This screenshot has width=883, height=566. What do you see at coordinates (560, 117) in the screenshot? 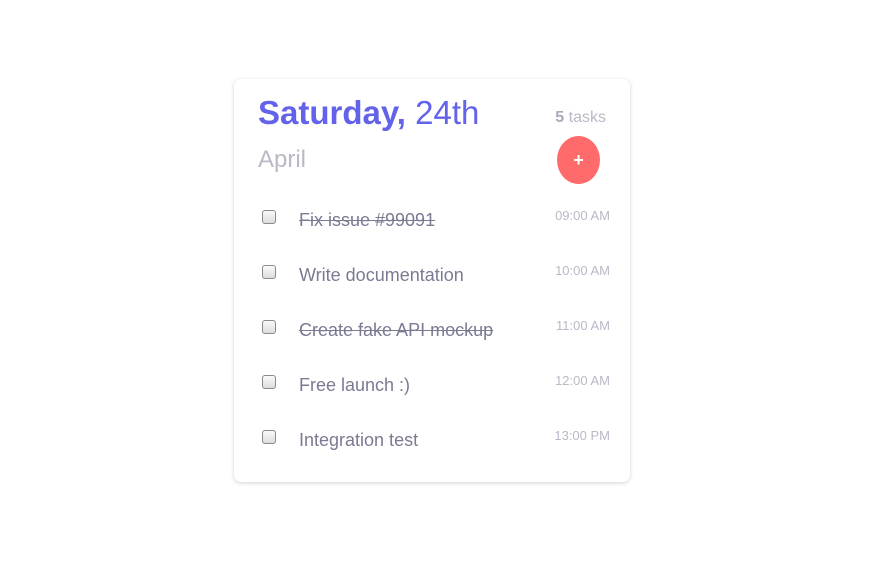
I see `task-count-number: 5` at bounding box center [560, 117].